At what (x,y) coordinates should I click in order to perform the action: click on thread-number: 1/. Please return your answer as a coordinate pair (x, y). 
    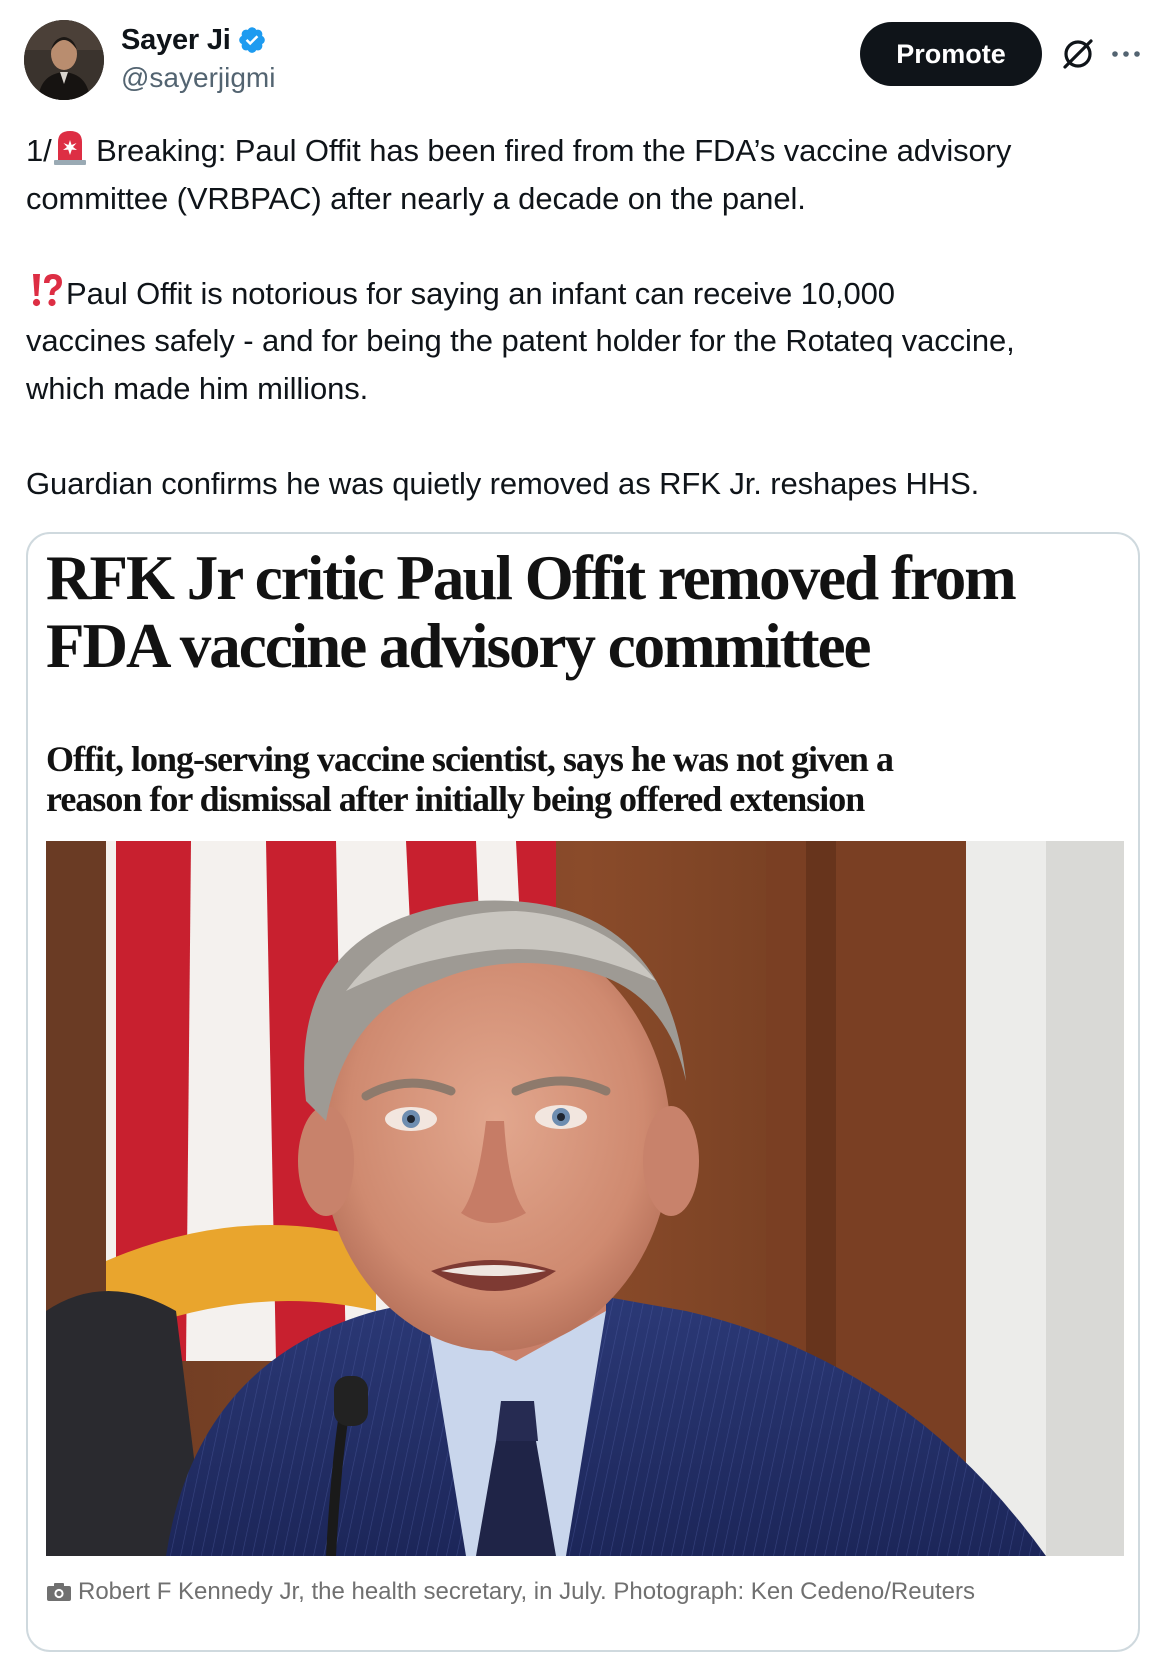
    Looking at the image, I should click on (39, 150).